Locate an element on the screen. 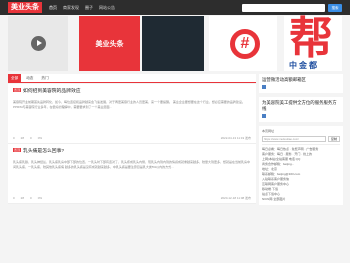  search-input is located at coordinates (283, 7).